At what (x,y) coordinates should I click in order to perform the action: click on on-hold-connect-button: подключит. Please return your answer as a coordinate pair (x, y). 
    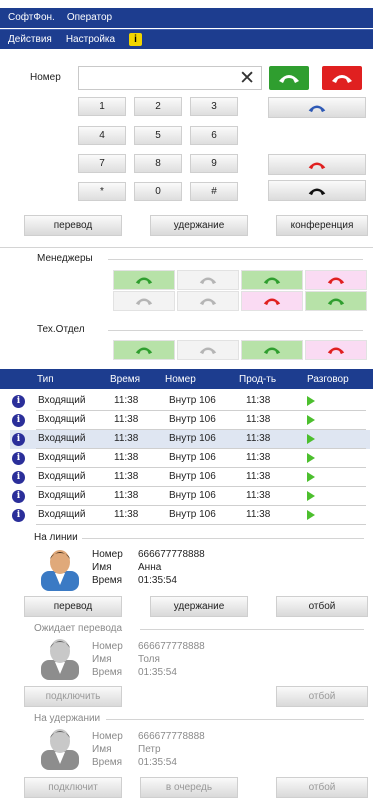
    Looking at the image, I should click on (73, 787).